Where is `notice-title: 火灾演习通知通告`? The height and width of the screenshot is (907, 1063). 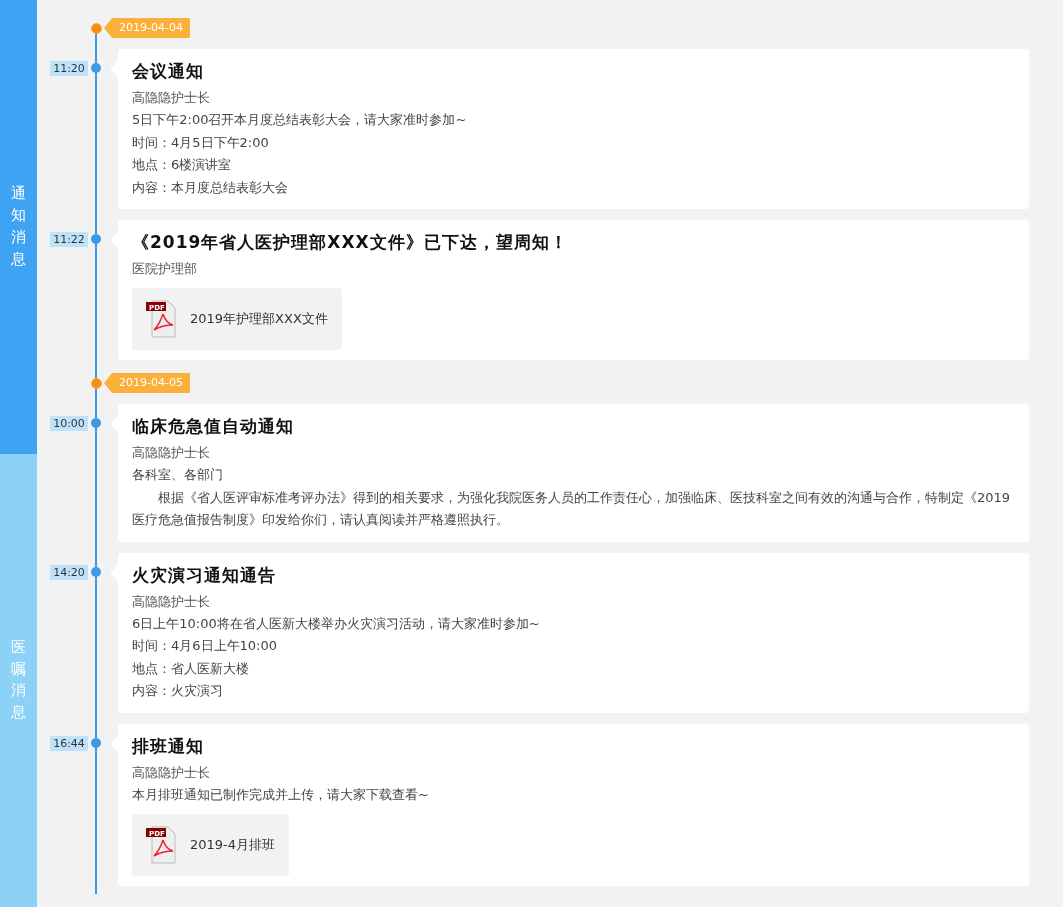
notice-title: 火灾演习通知通告 is located at coordinates (204, 575).